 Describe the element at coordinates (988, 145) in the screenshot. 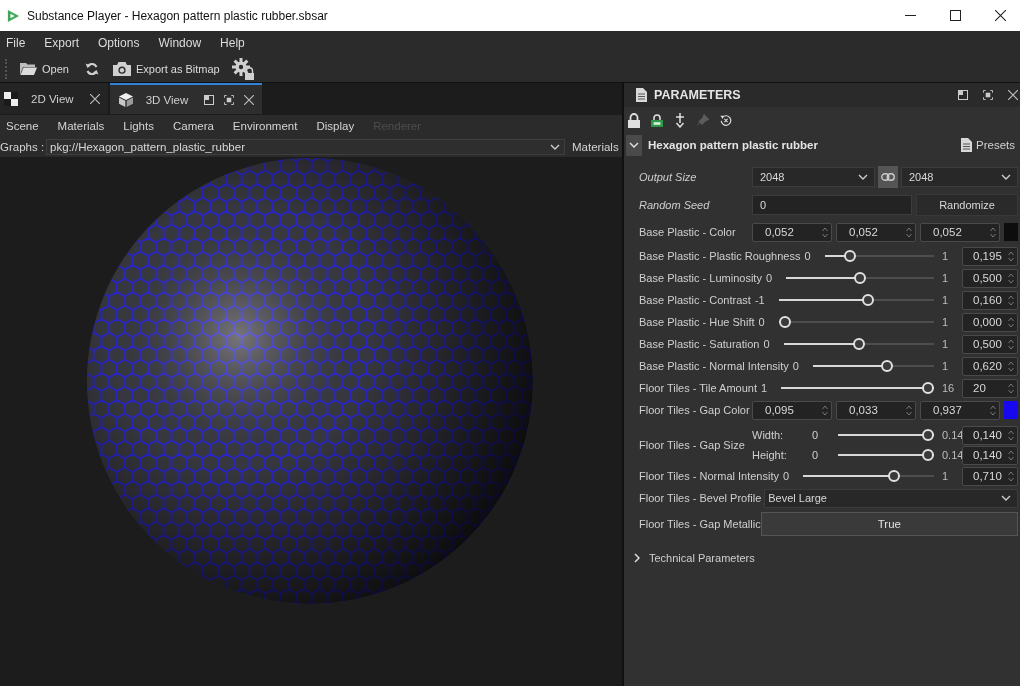

I see `presets-button: Presets` at that location.